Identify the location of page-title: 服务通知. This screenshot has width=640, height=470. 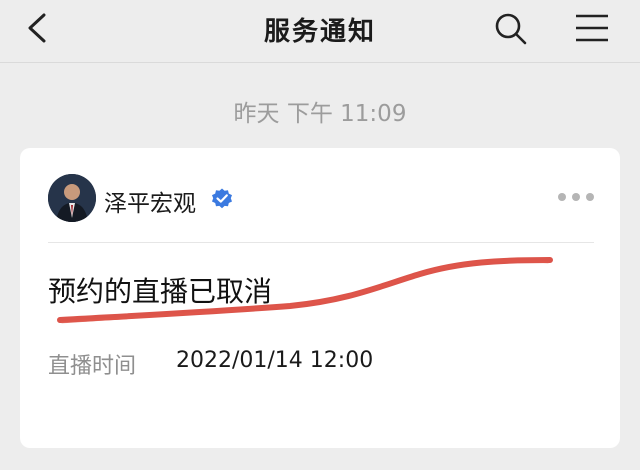
(319, 32).